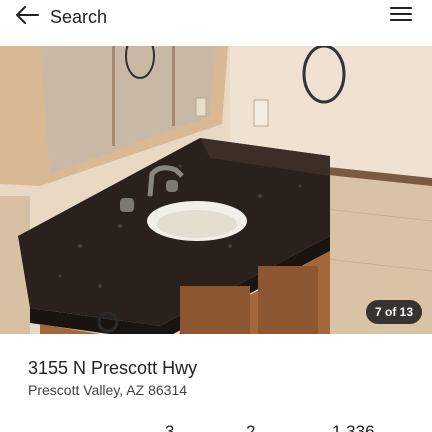 This screenshot has height=432, width=432. Describe the element at coordinates (27, 17) in the screenshot. I see `arrow-left-icon` at that location.